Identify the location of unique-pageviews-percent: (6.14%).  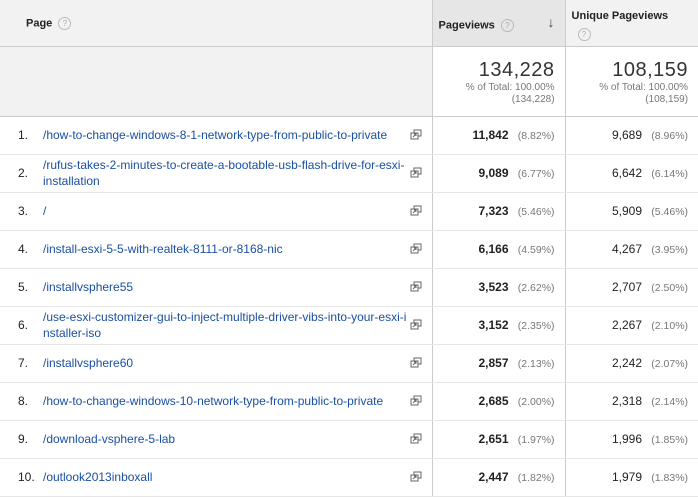
(670, 174).